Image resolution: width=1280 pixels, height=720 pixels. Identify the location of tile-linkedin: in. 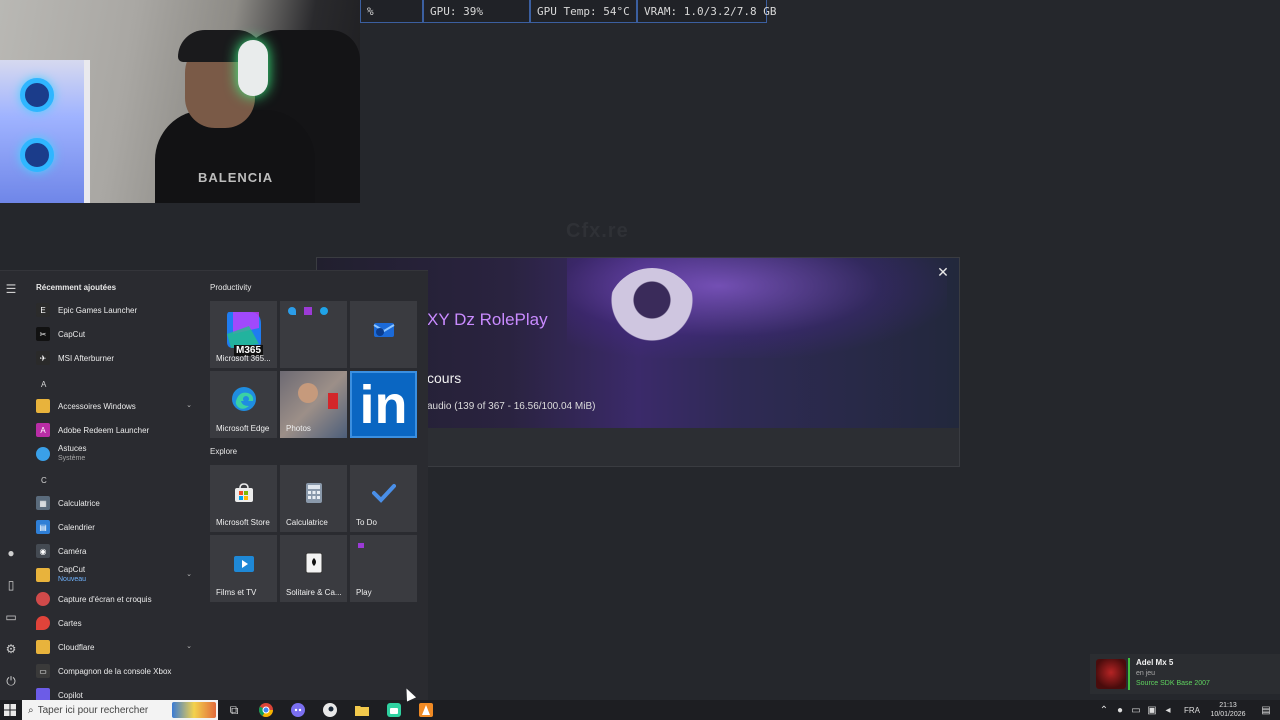
(383, 404).